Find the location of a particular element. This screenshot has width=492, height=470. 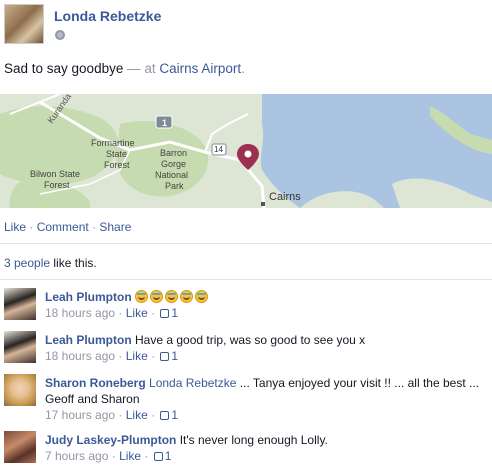

map-label-forest2: Forest is located at coordinates (57, 185).